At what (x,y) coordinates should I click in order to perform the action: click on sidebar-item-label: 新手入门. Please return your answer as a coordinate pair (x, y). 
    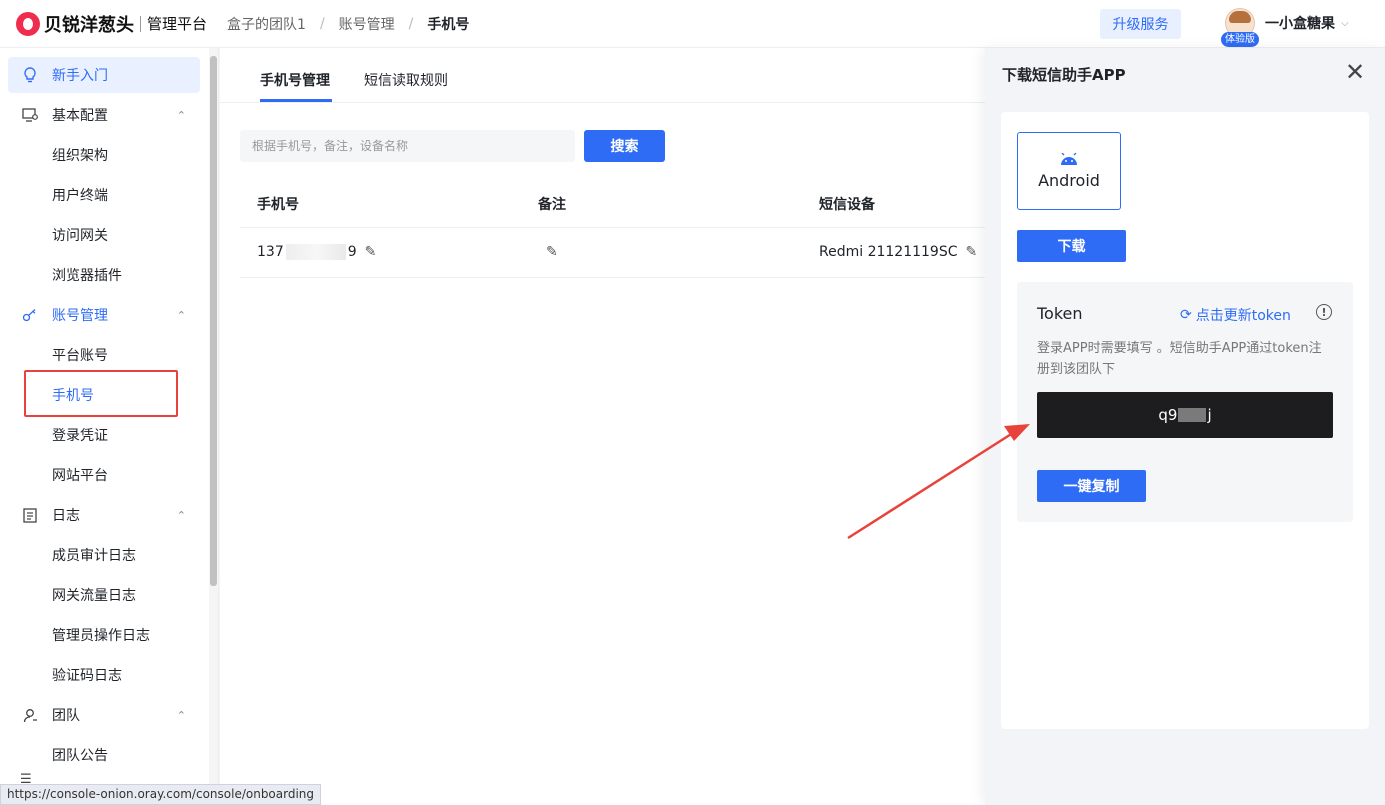
    Looking at the image, I should click on (80, 76).